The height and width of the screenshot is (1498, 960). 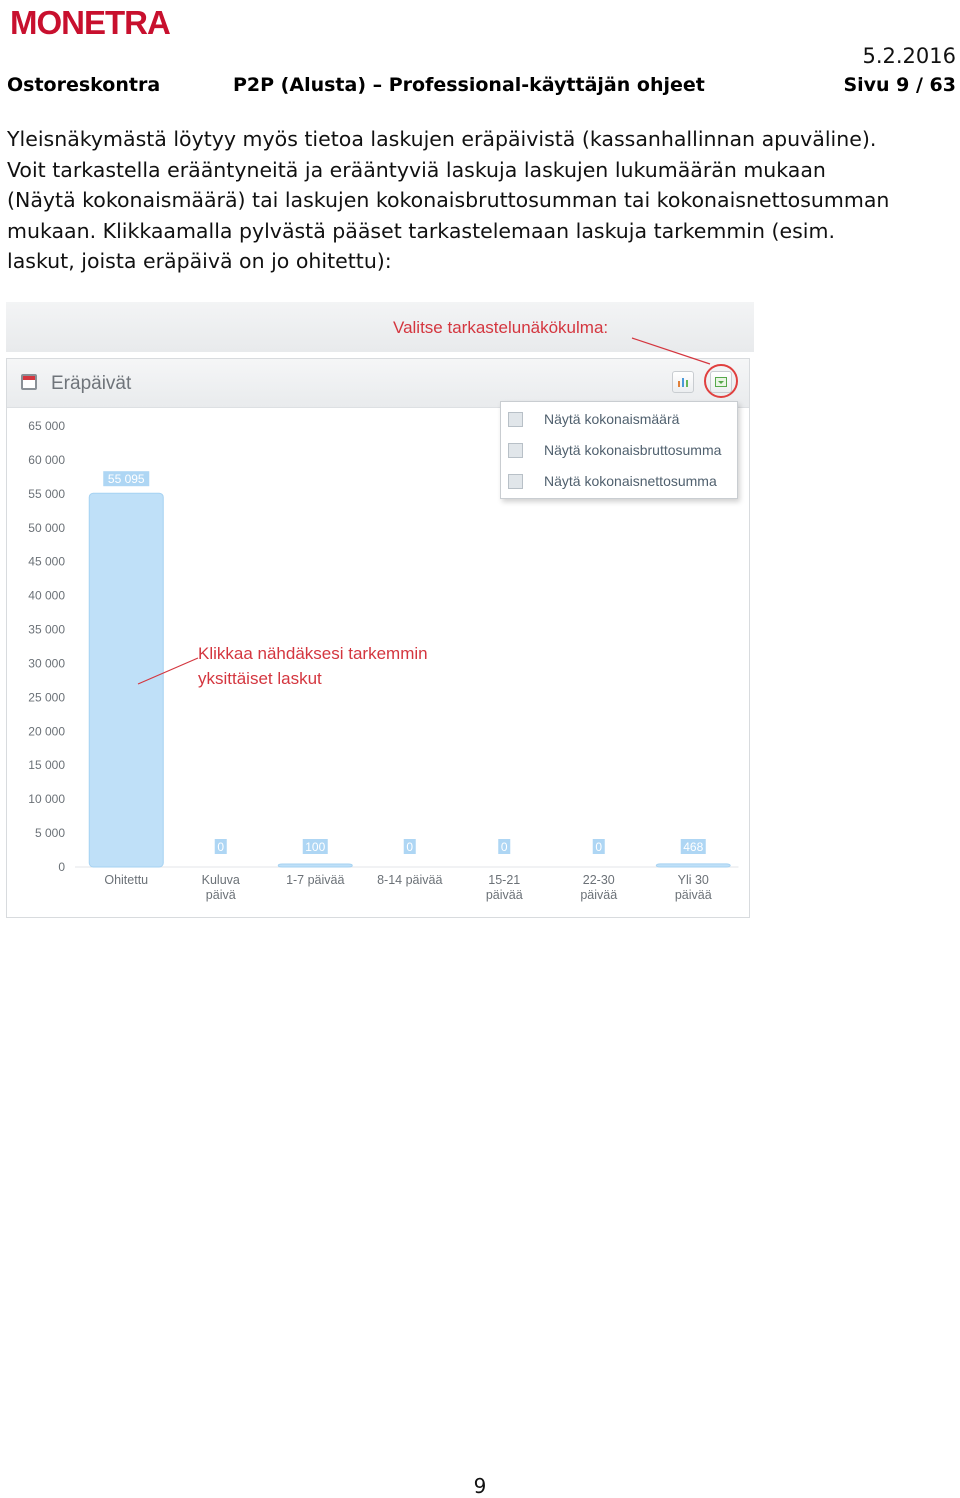 I want to click on page-number: 9, so click(x=480, y=1486).